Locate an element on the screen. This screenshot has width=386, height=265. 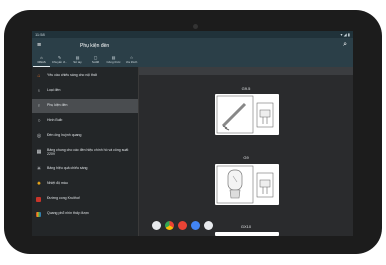
sidebar-item-interior-lighting: ⌂ Yêu cầu chiếu sáng cho nội thất is located at coordinates (85, 76).